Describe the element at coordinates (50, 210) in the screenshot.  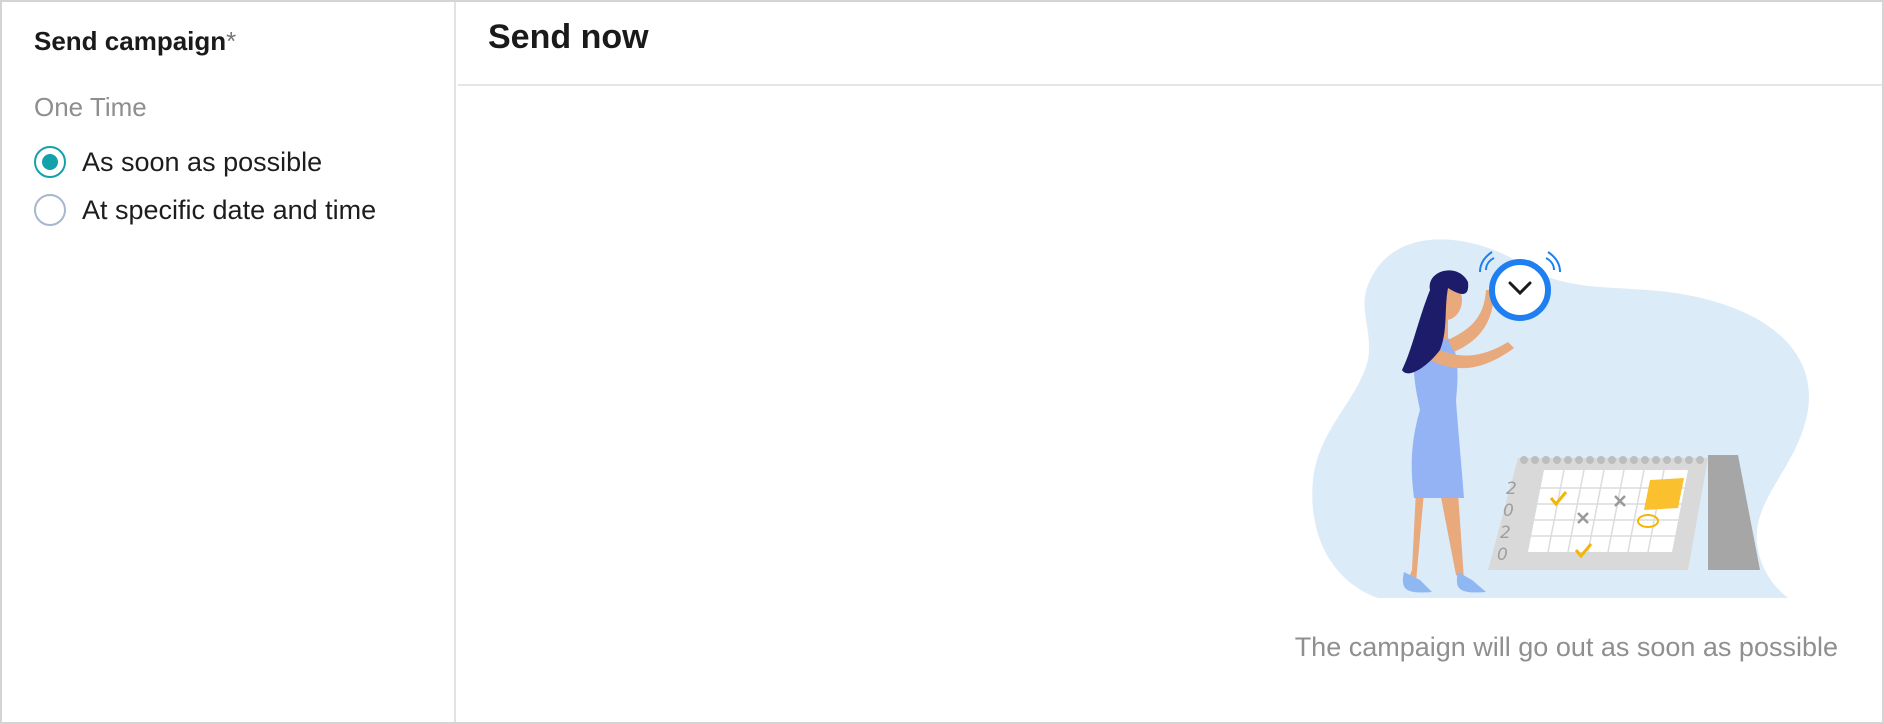
I see `radio-button-specific-date` at that location.